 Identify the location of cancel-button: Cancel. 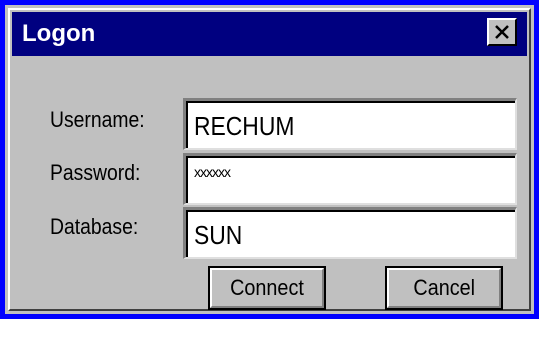
(444, 288).